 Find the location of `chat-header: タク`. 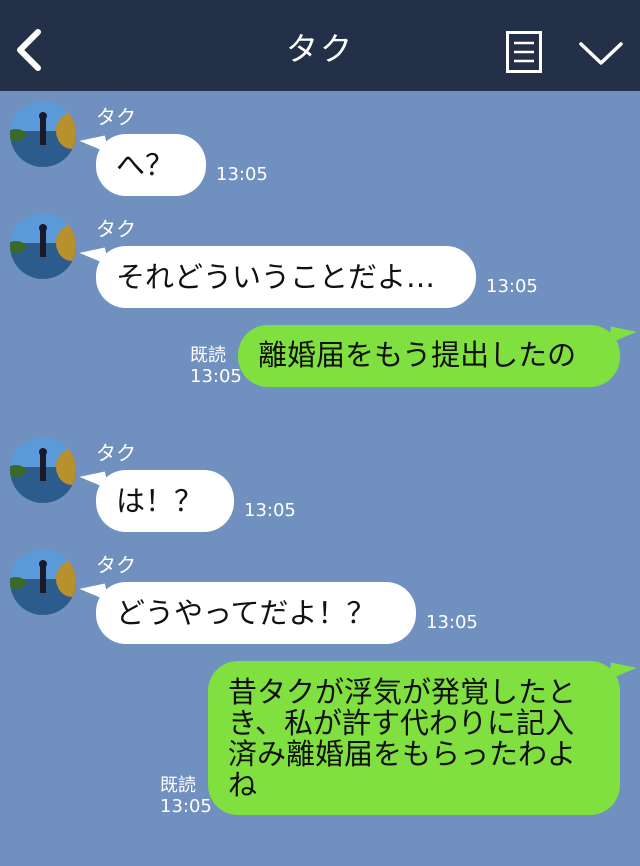

chat-header: タク is located at coordinates (320, 45).